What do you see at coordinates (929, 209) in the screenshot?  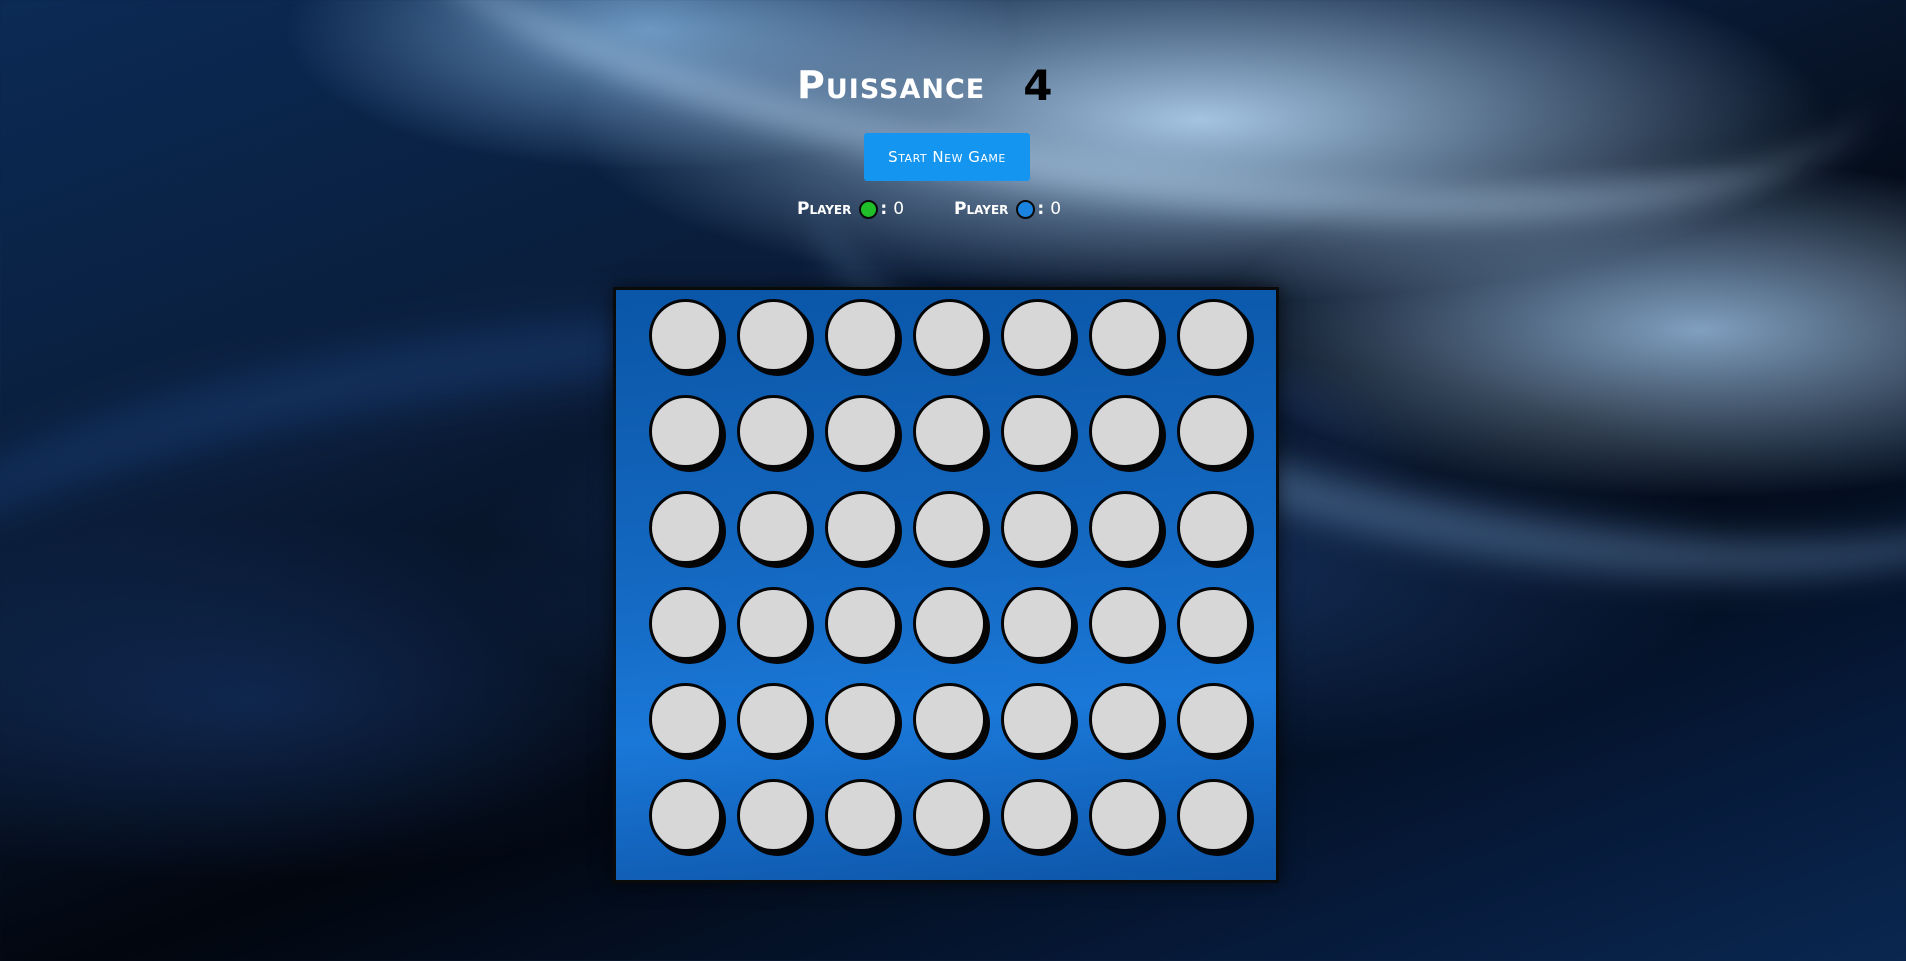 I see `scoreboard: Player : 0 Player : 0` at bounding box center [929, 209].